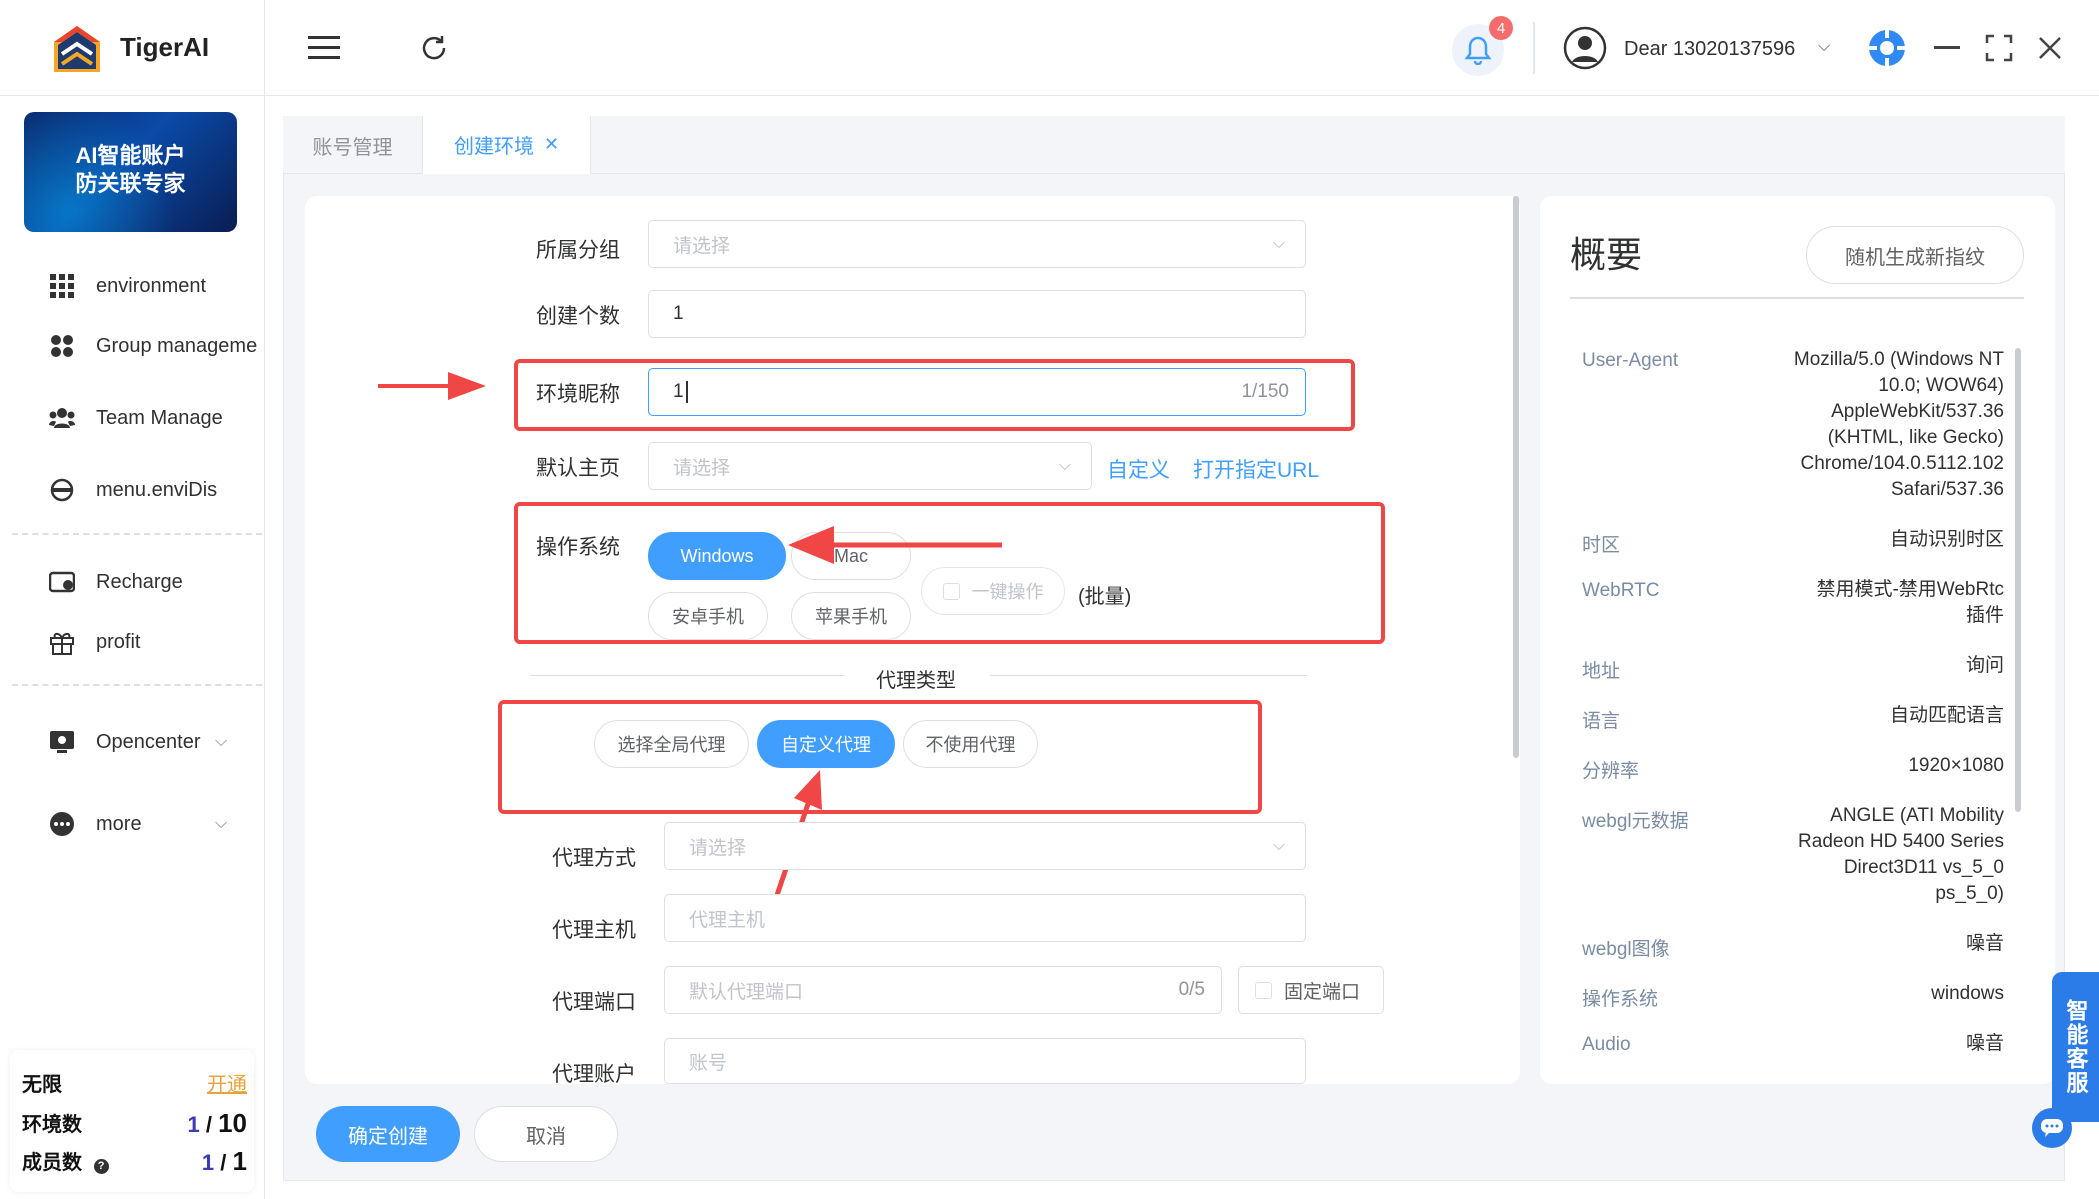 The image size is (2099, 1199). What do you see at coordinates (193, 1124) in the screenshot?
I see `env-used: 1` at bounding box center [193, 1124].